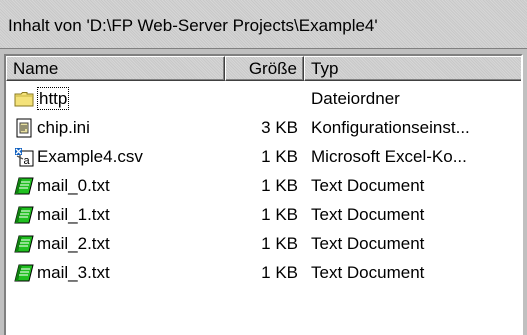 The width and height of the screenshot is (527, 335). What do you see at coordinates (24, 128) in the screenshot?
I see `config-file-icon` at bounding box center [24, 128].